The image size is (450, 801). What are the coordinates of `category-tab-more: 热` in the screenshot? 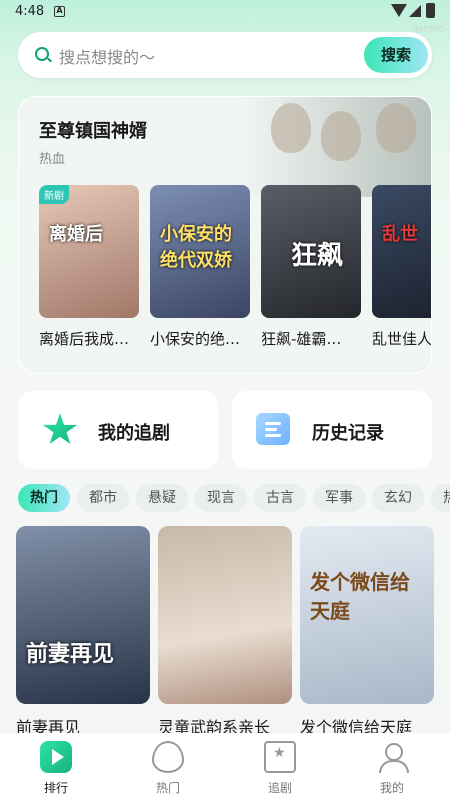 It's located at (440, 498).